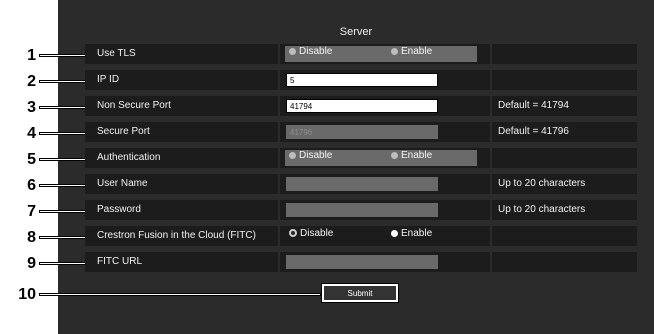  Describe the element at coordinates (176, 235) in the screenshot. I see `fitc-label: Crestron Fusion in the Cloud (FITC)` at that location.